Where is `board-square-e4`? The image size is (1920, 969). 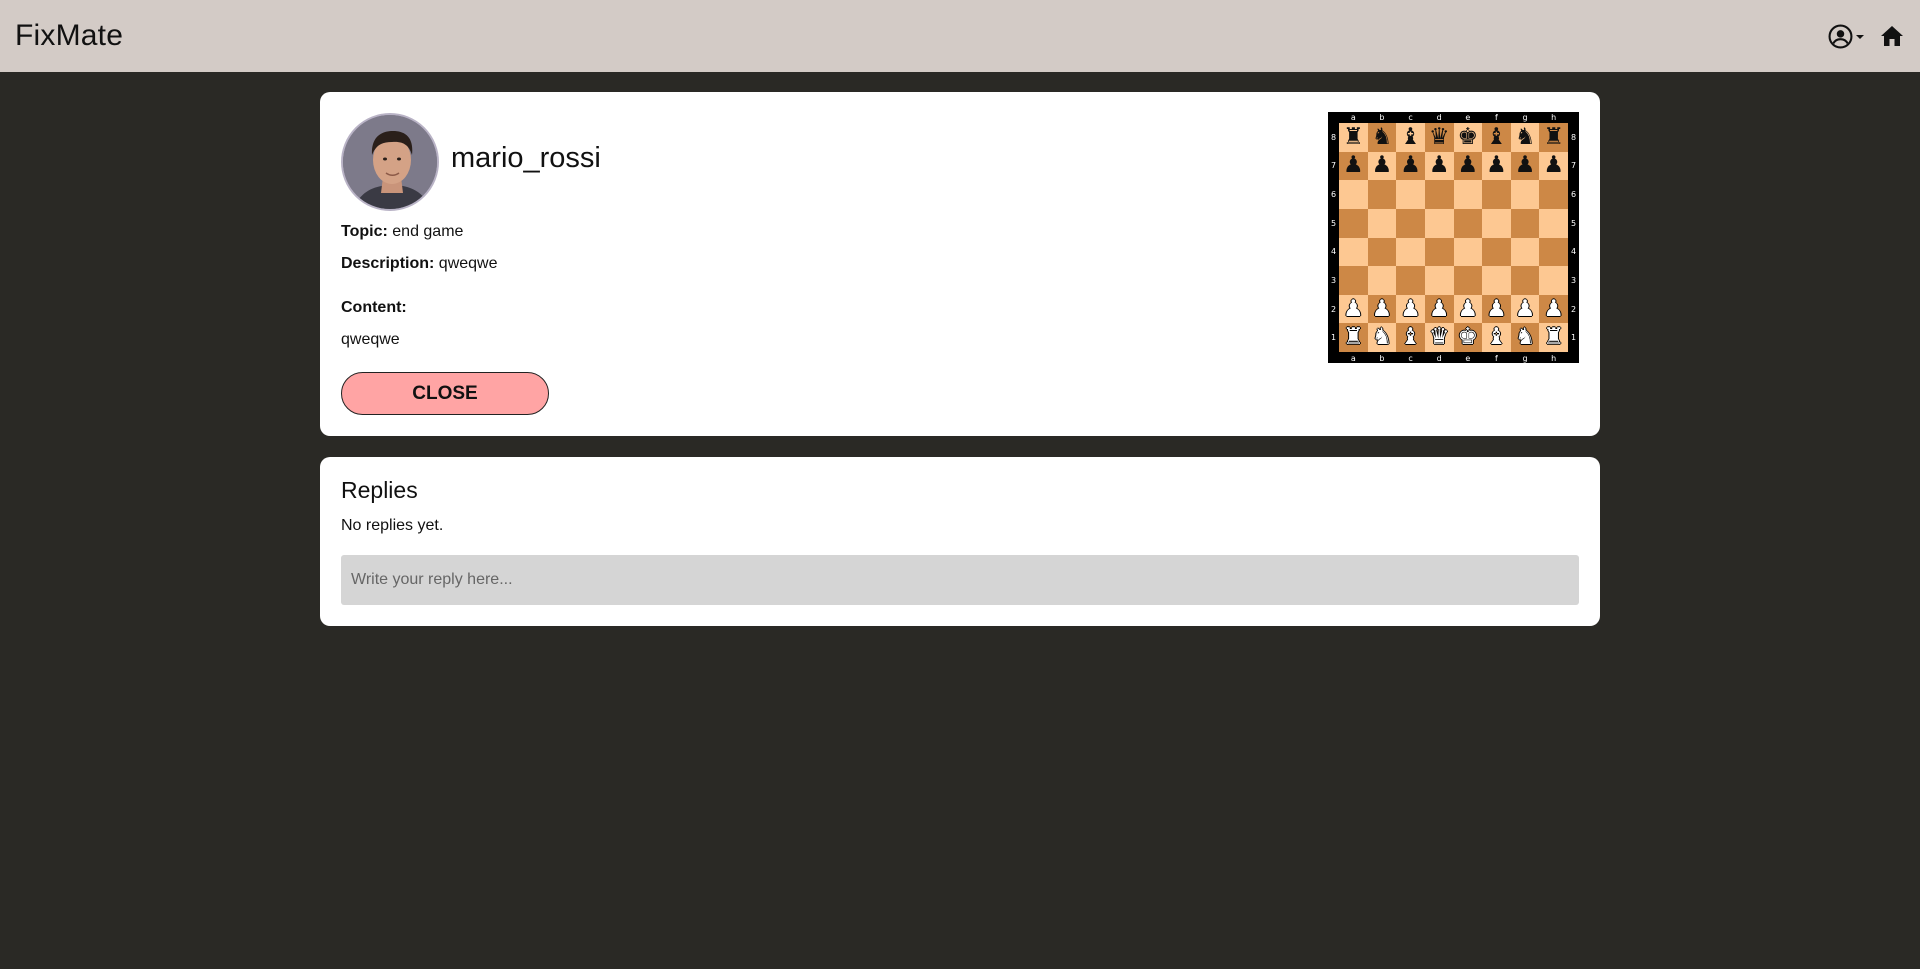 board-square-e4 is located at coordinates (1468, 252).